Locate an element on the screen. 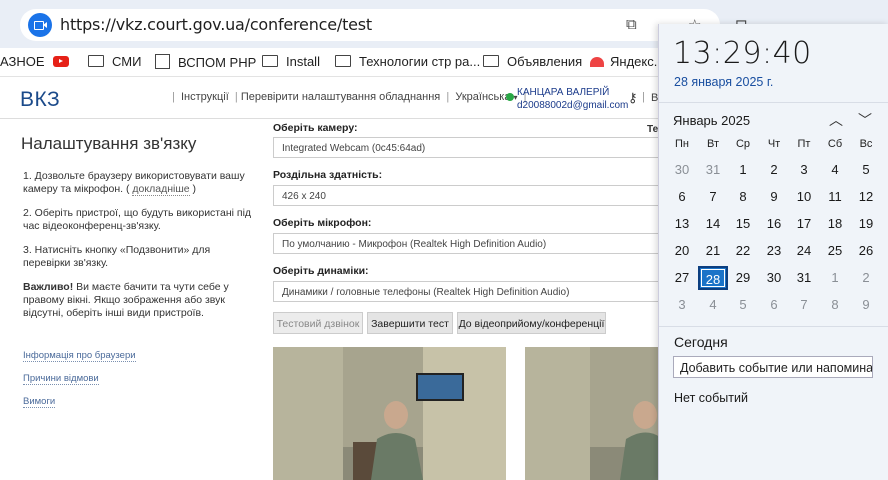 The image size is (888, 480). camera-label: Оберіть камеру: is located at coordinates (315, 128).